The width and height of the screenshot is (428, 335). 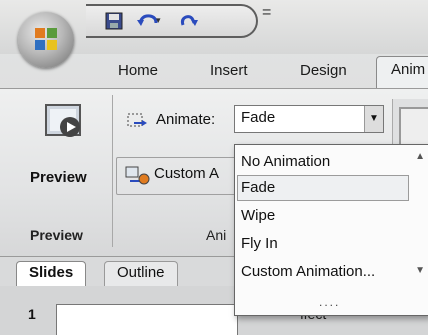 I want to click on animate-dropdown: Fade ▼, so click(x=309, y=119).